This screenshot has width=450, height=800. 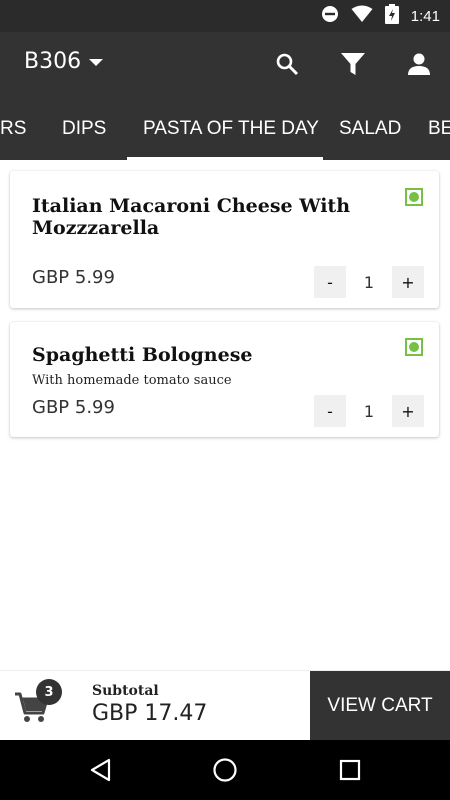 I want to click on app-bar: B306, so click(x=225, y=65).